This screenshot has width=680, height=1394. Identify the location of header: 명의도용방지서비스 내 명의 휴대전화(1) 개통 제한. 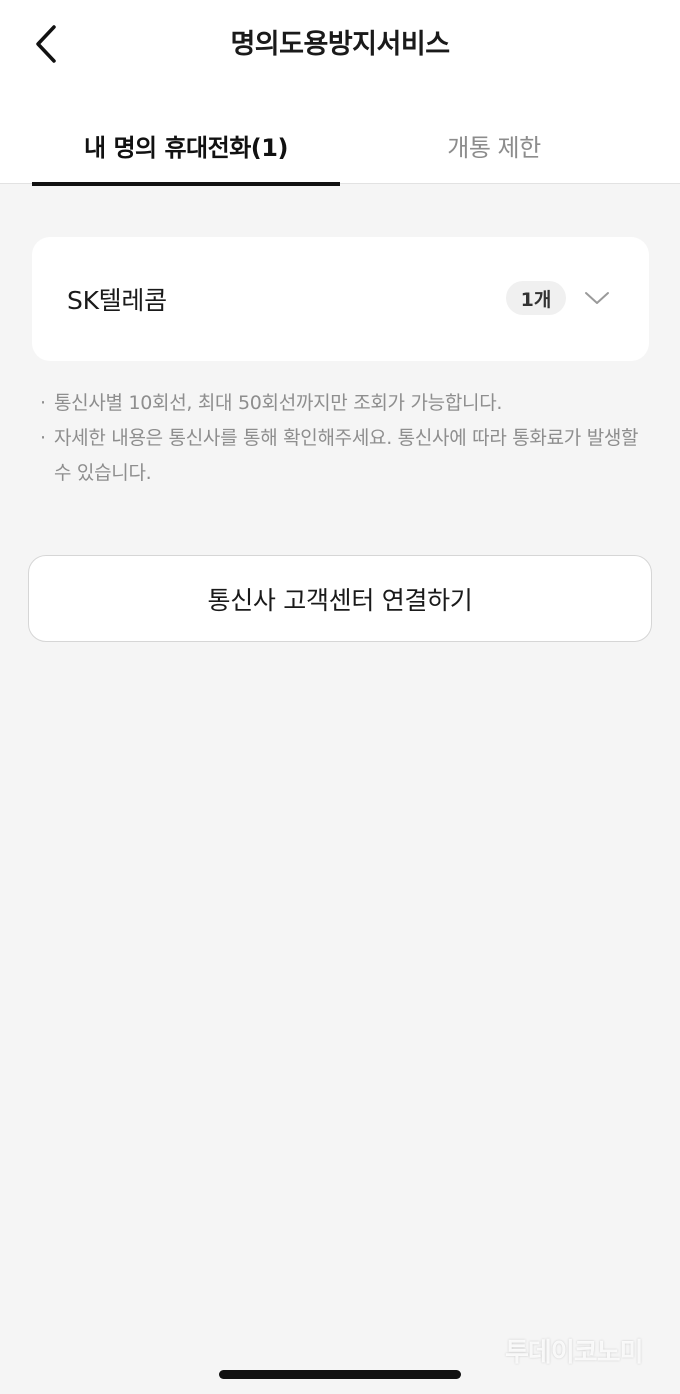
(340, 93).